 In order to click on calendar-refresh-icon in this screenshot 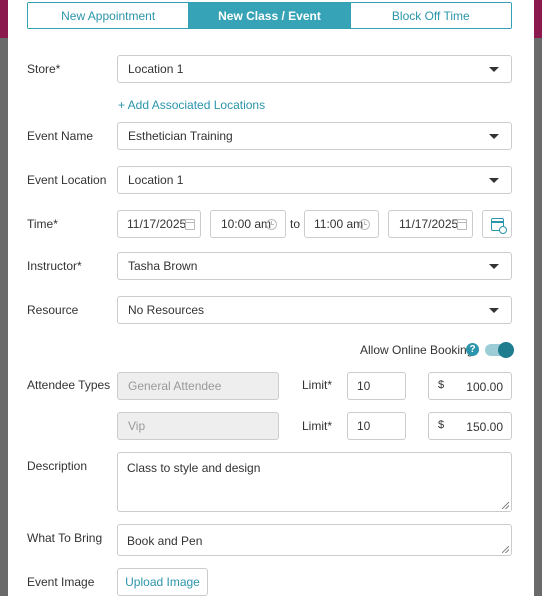, I will do `click(499, 226)`.